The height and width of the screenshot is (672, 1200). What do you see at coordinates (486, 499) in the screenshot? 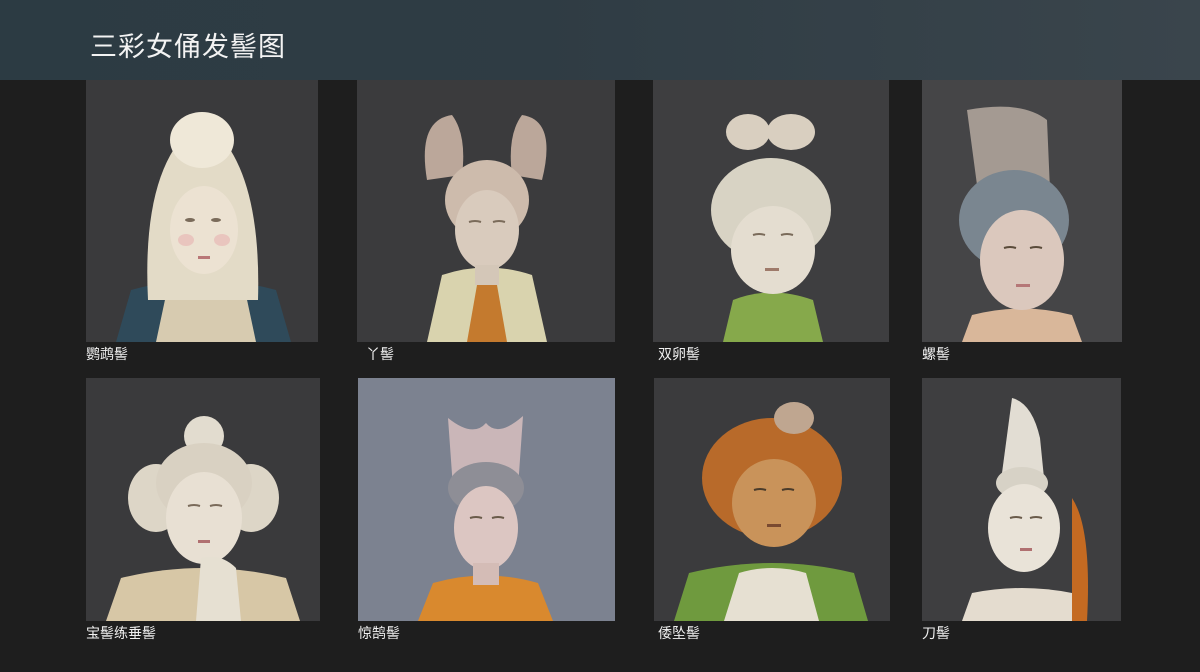
I see `figure-image-startled-swan-bun` at bounding box center [486, 499].